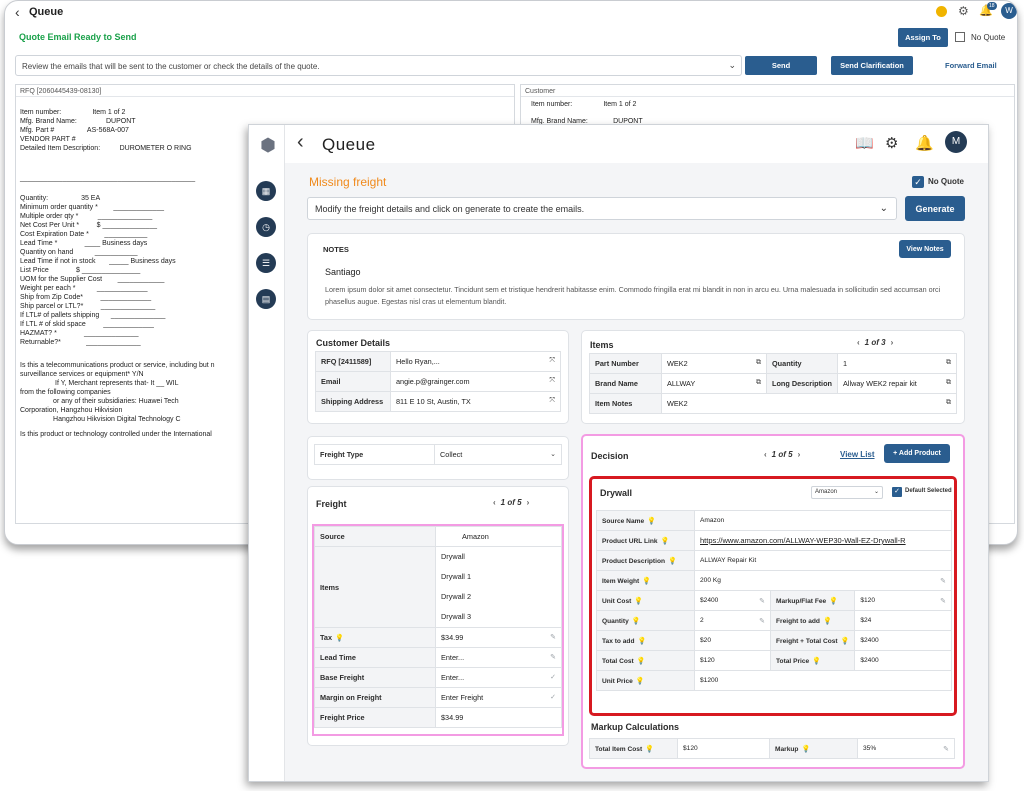 This screenshot has width=1024, height=791. Describe the element at coordinates (772, 748) in the screenshot. I see `table-row: Total Item Cost 💡 $120 Markup 💡 35% ✎` at that location.